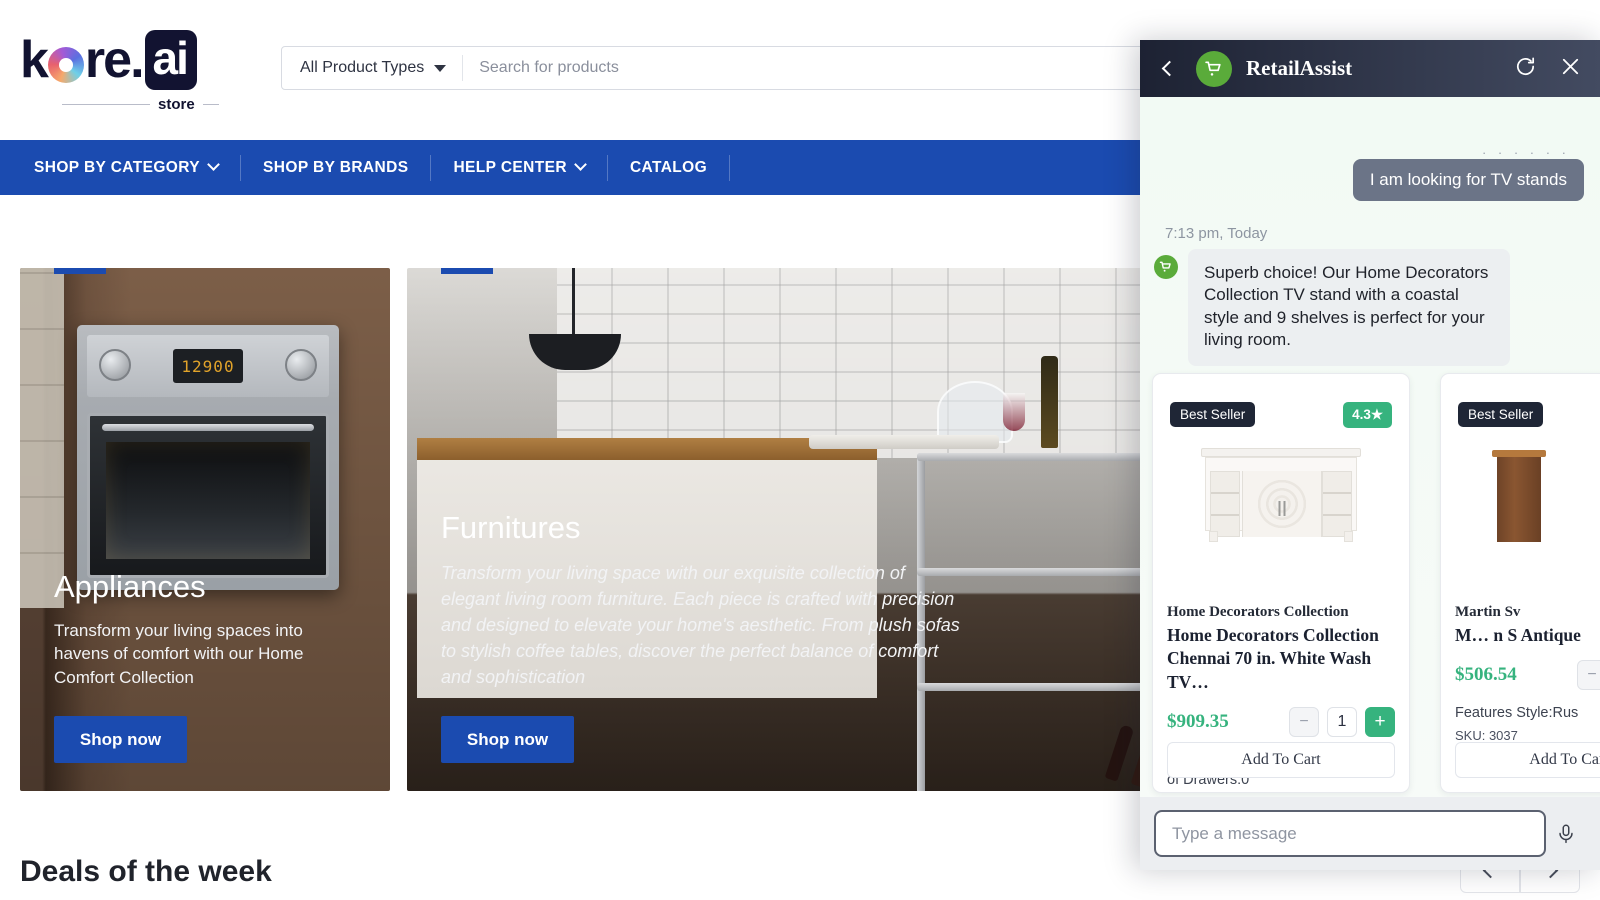 Image resolution: width=1600 pixels, height=900 pixels. I want to click on wine-glass, so click(1014, 412).